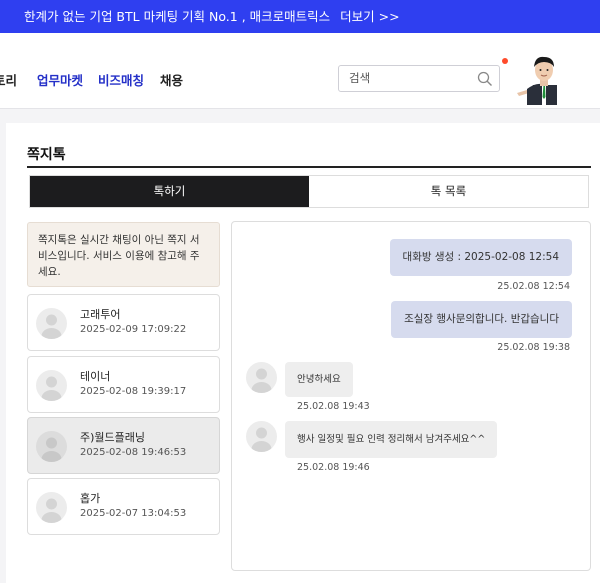  Describe the element at coordinates (333, 406) in the screenshot. I see `message-time: 25.02.08 19:43` at that location.